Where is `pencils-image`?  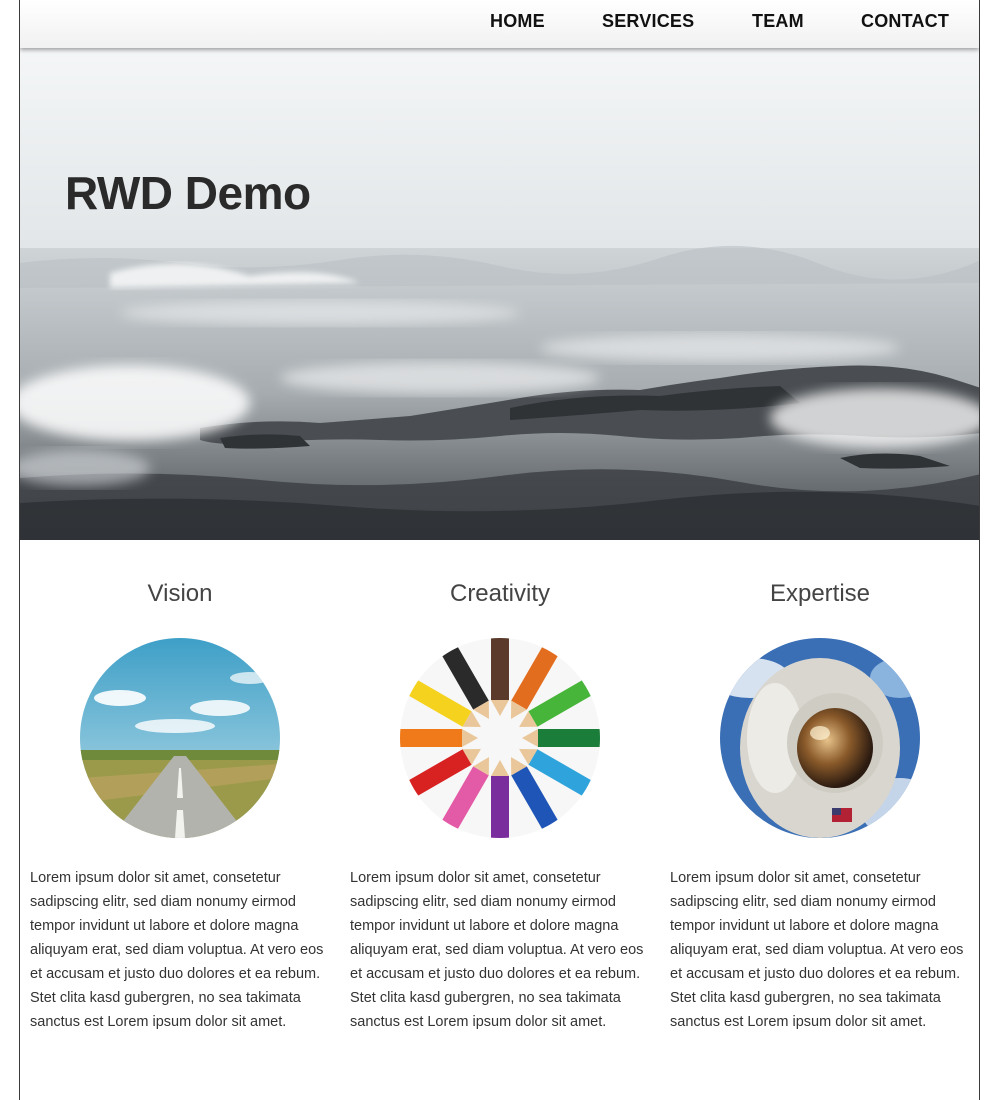
pencils-image is located at coordinates (500, 738).